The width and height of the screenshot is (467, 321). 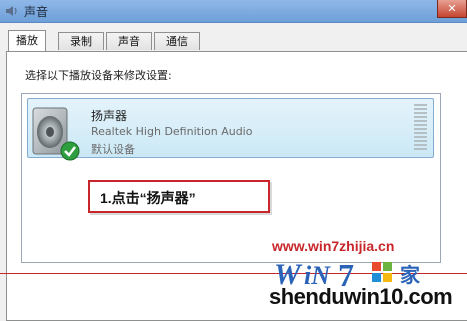 What do you see at coordinates (233, 11) in the screenshot?
I see `title-bar: 声音 ✕` at bounding box center [233, 11].